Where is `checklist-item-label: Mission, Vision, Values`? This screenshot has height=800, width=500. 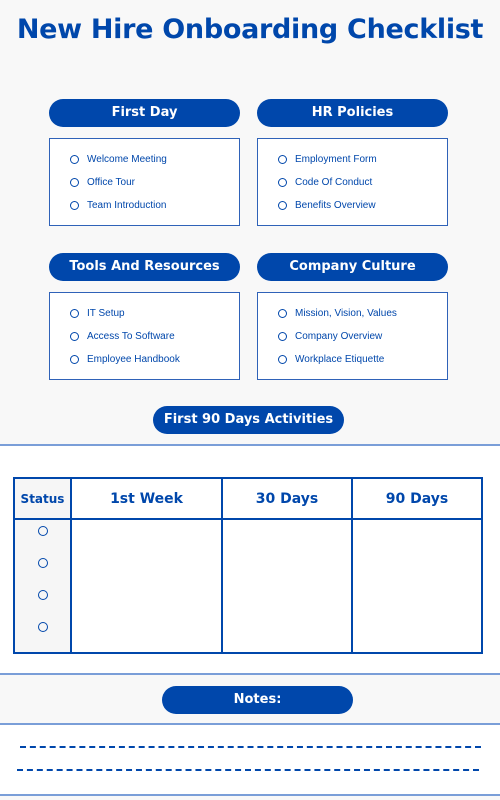 checklist-item-label: Mission, Vision, Values is located at coordinates (346, 313).